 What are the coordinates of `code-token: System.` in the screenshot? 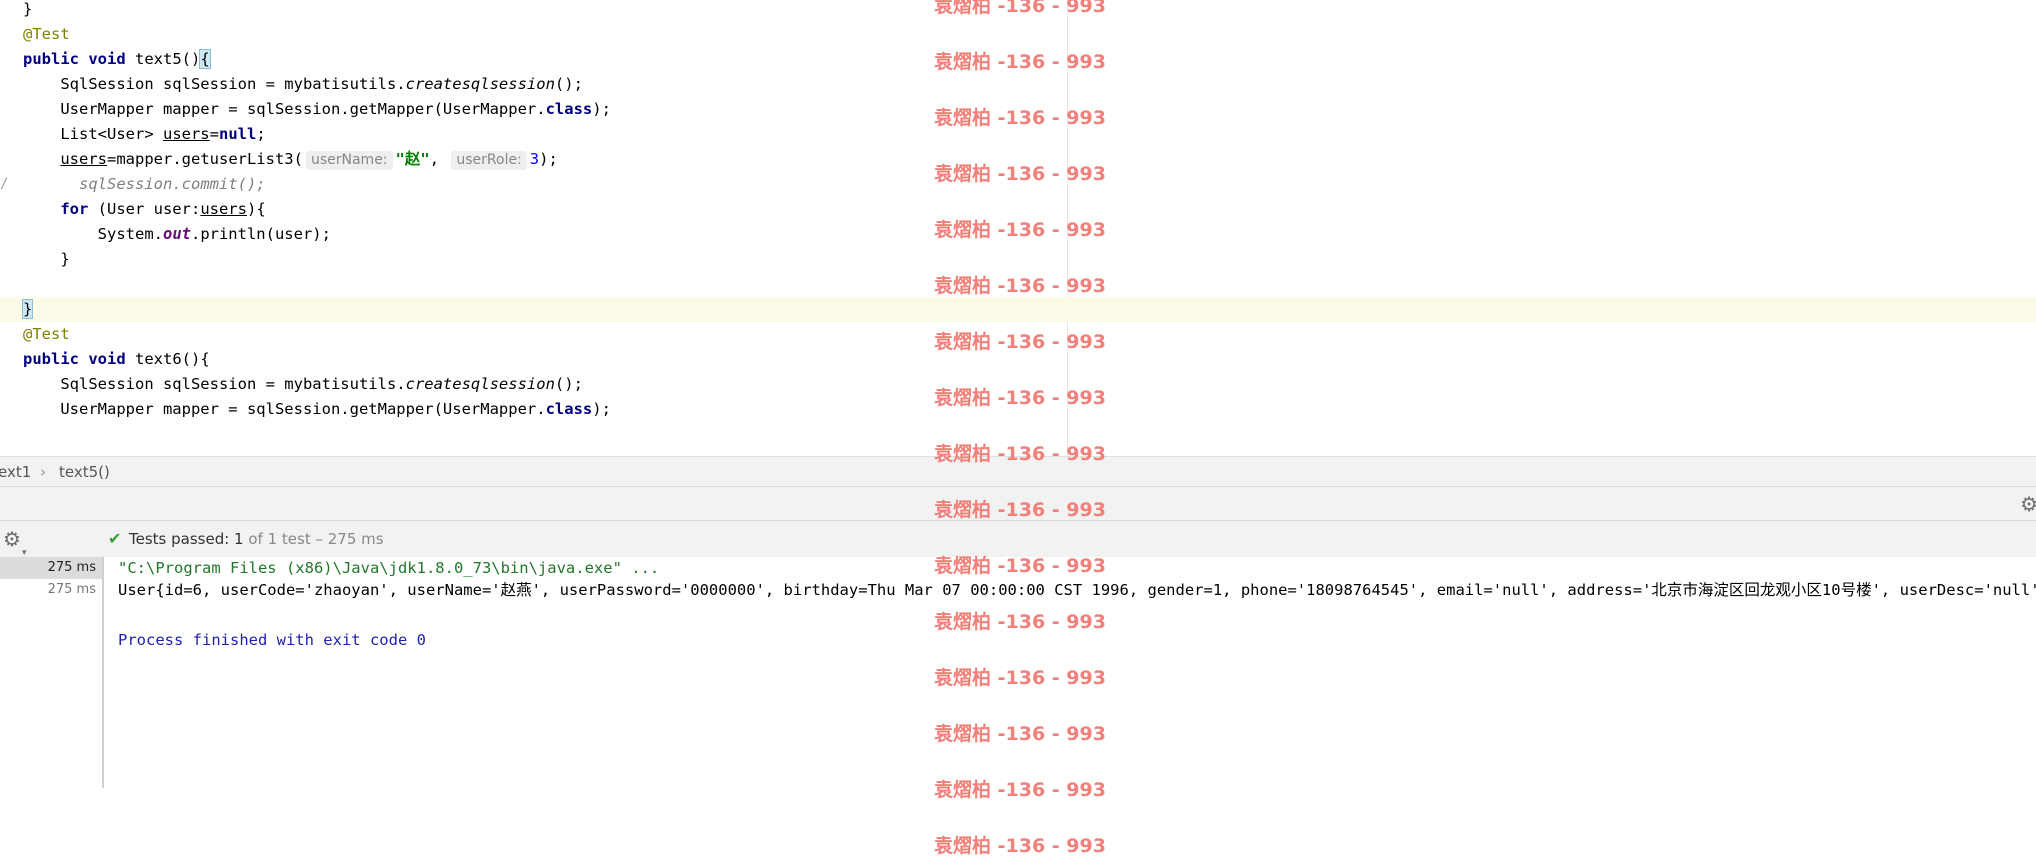 It's located at (93, 234).